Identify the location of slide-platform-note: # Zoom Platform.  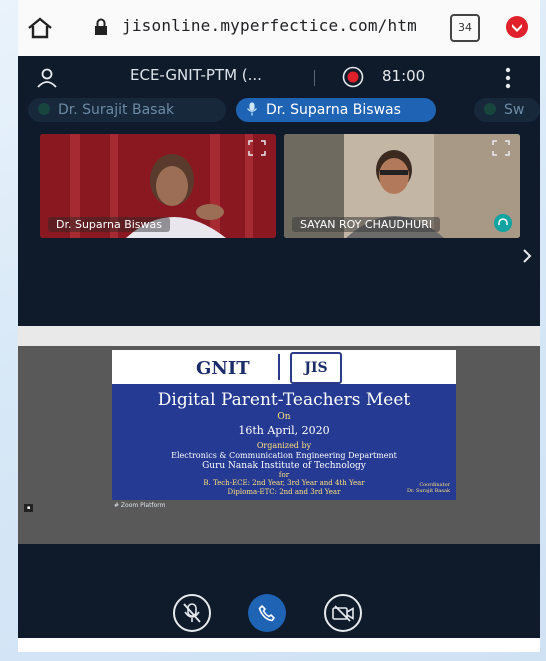
(140, 505).